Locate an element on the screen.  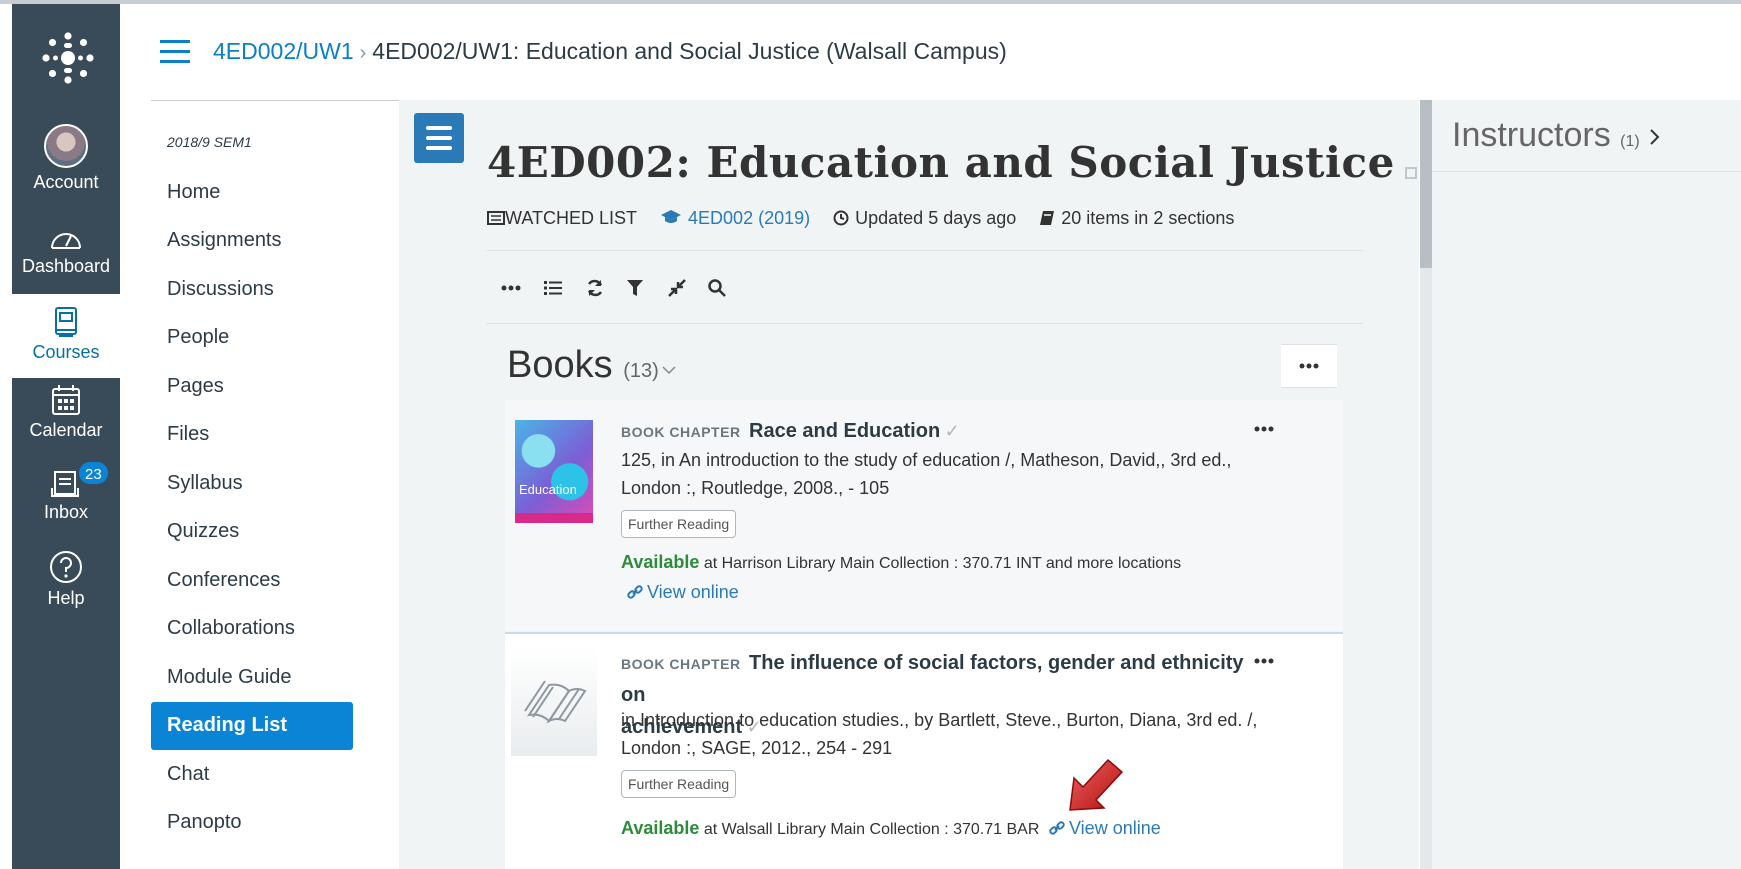
list-icon is located at coordinates (496, 218).